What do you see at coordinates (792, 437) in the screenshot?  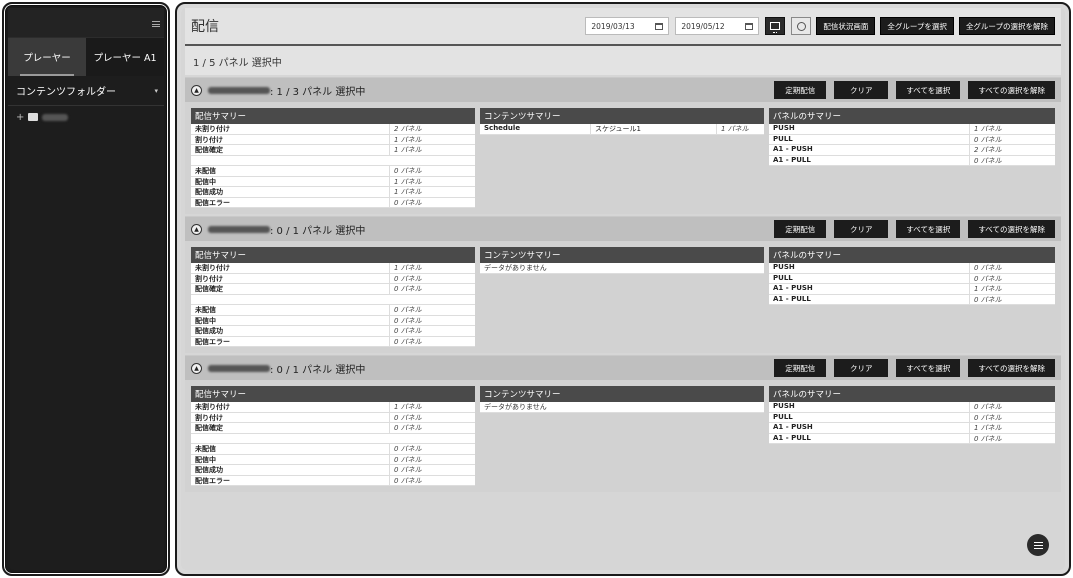 I see `row-label: A1 - PULL` at bounding box center [792, 437].